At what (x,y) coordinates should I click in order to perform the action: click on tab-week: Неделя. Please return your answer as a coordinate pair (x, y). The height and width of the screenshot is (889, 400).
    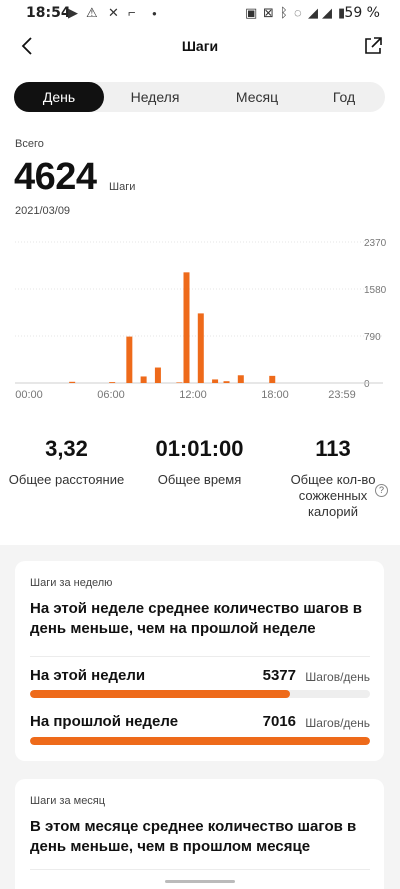
    Looking at the image, I should click on (155, 97).